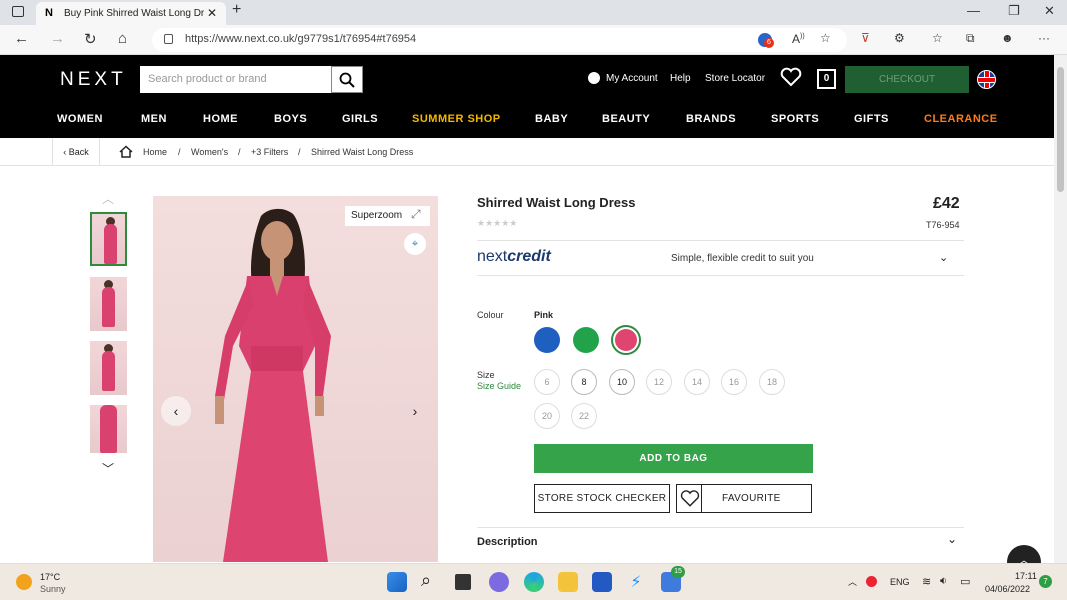 This screenshot has width=1067, height=600. Describe the element at coordinates (50, 577) in the screenshot. I see `weather-temp: 17°C` at that location.